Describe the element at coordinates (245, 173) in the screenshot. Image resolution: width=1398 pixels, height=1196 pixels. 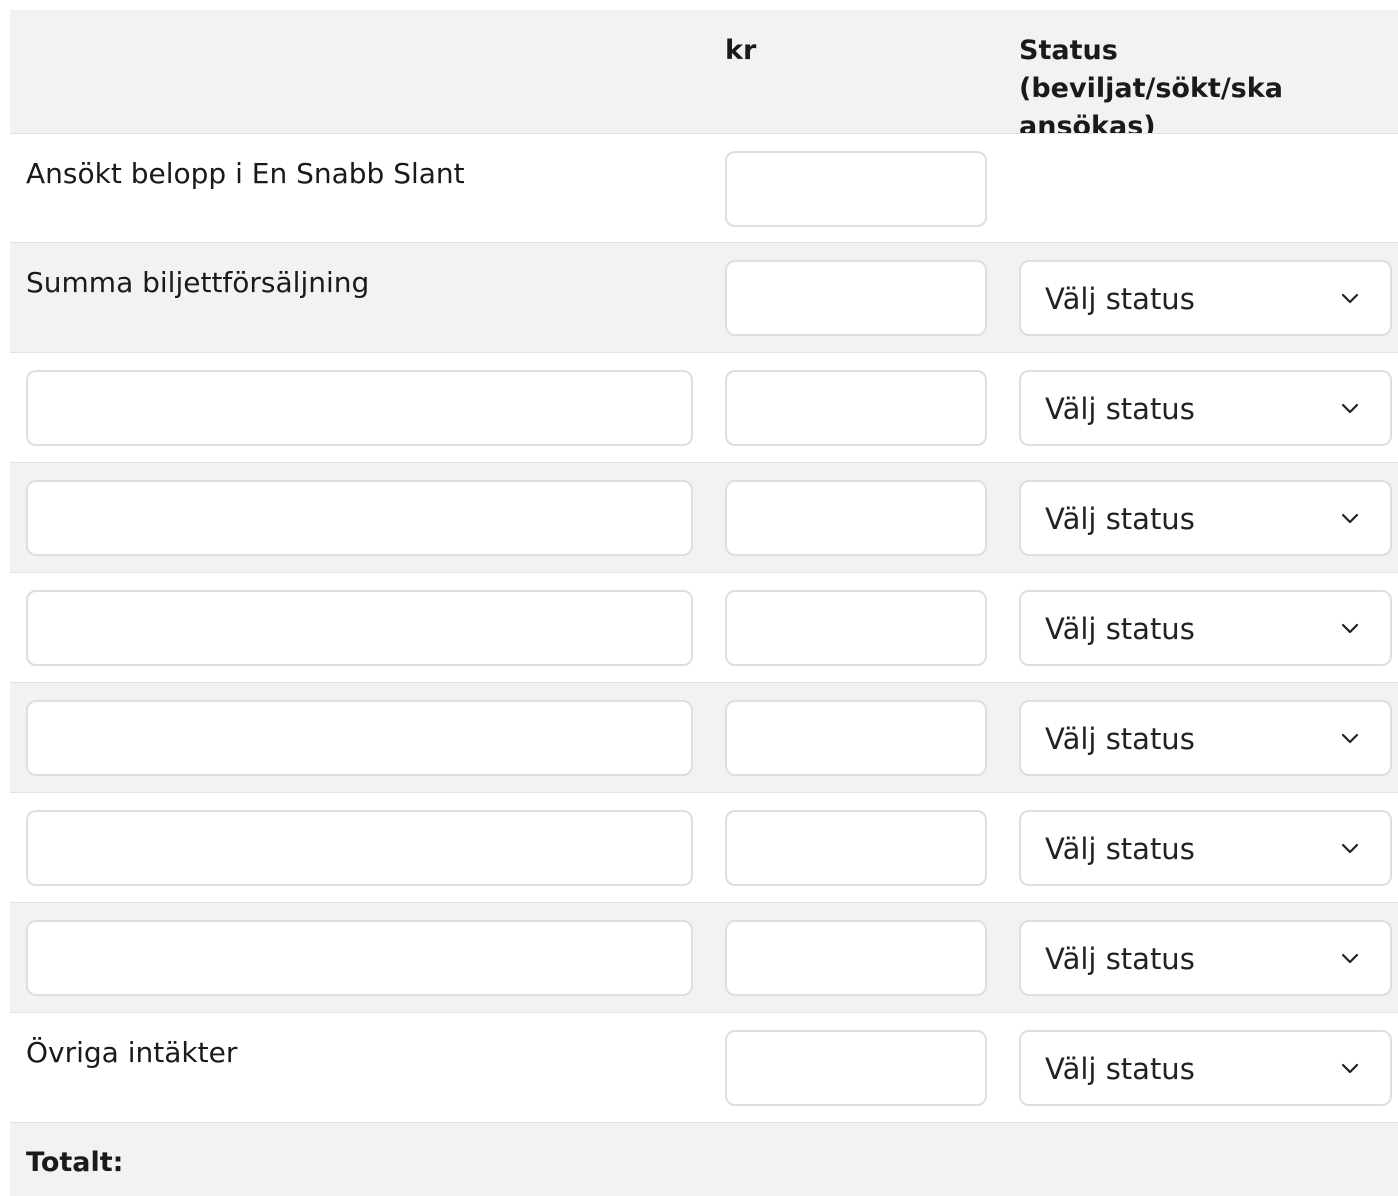
I see `row-label: Ansökt belopp i En Snabb Slant` at that location.